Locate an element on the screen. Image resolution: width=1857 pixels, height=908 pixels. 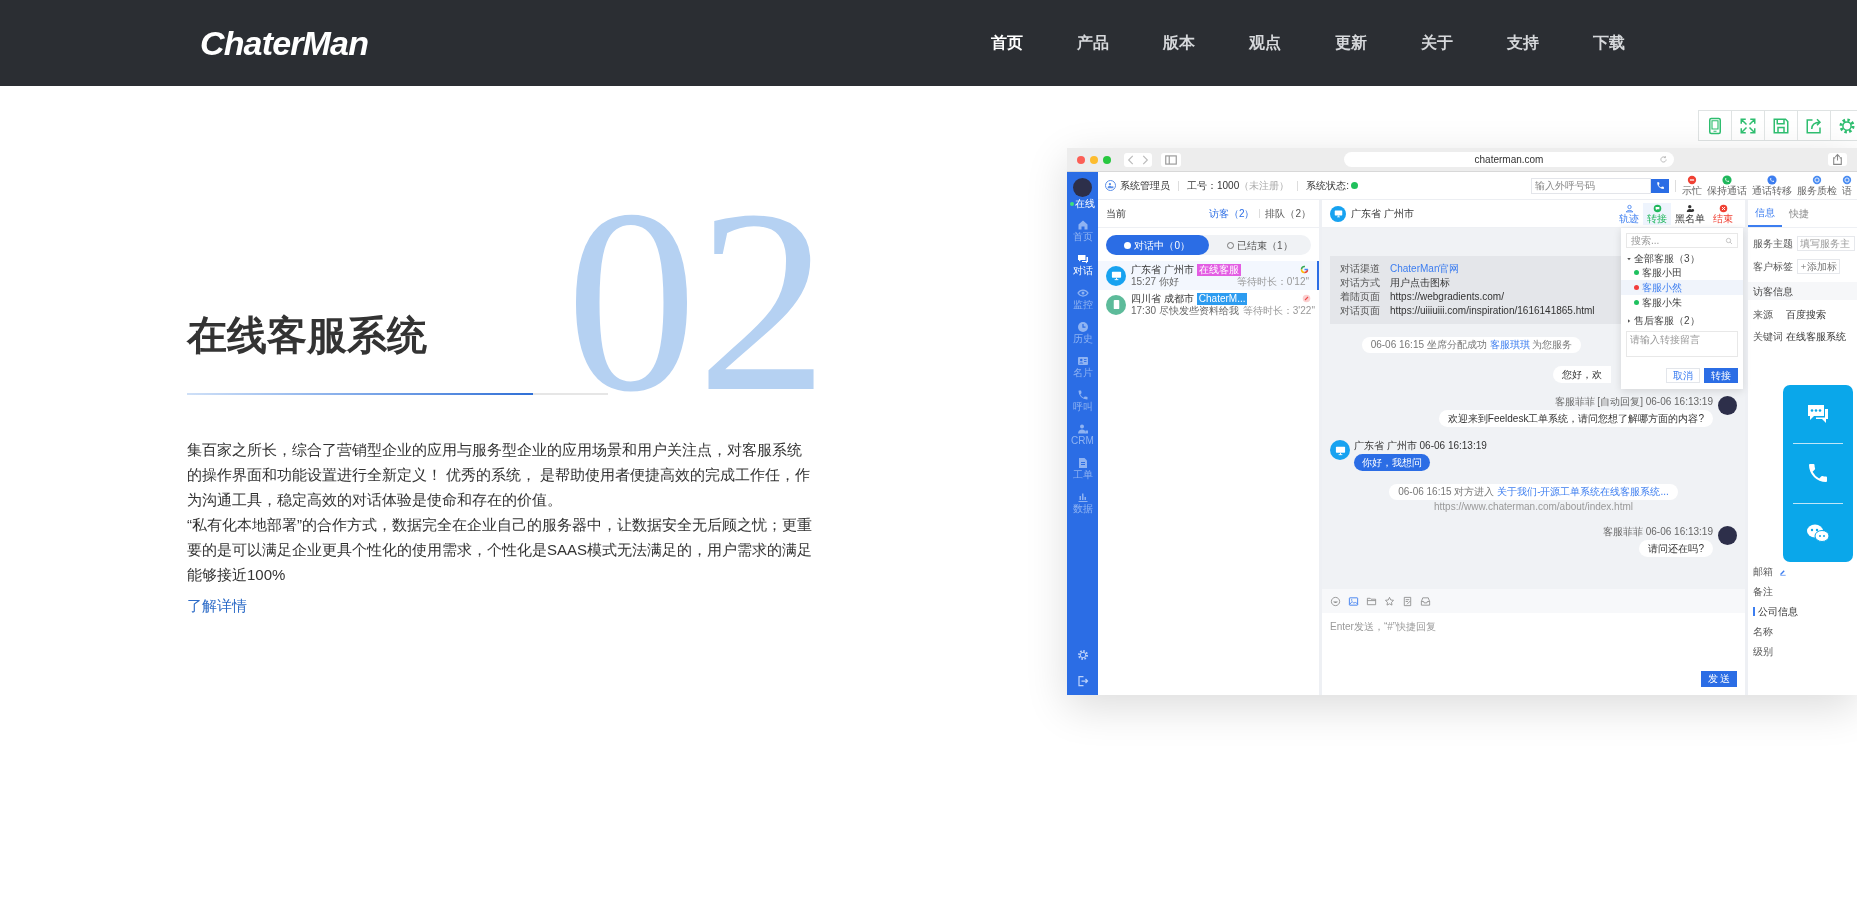
field-label: 来源 is located at coordinates (1763, 315).